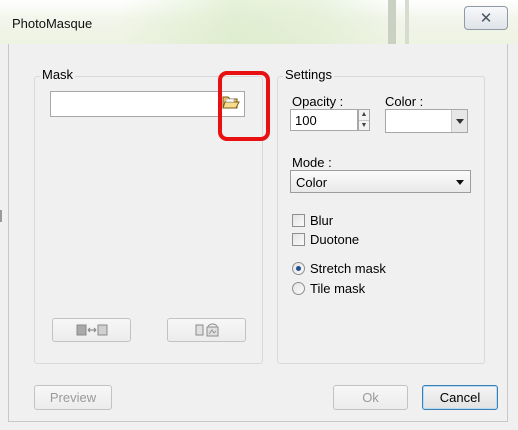  I want to click on close-icon: ✕, so click(486, 18).